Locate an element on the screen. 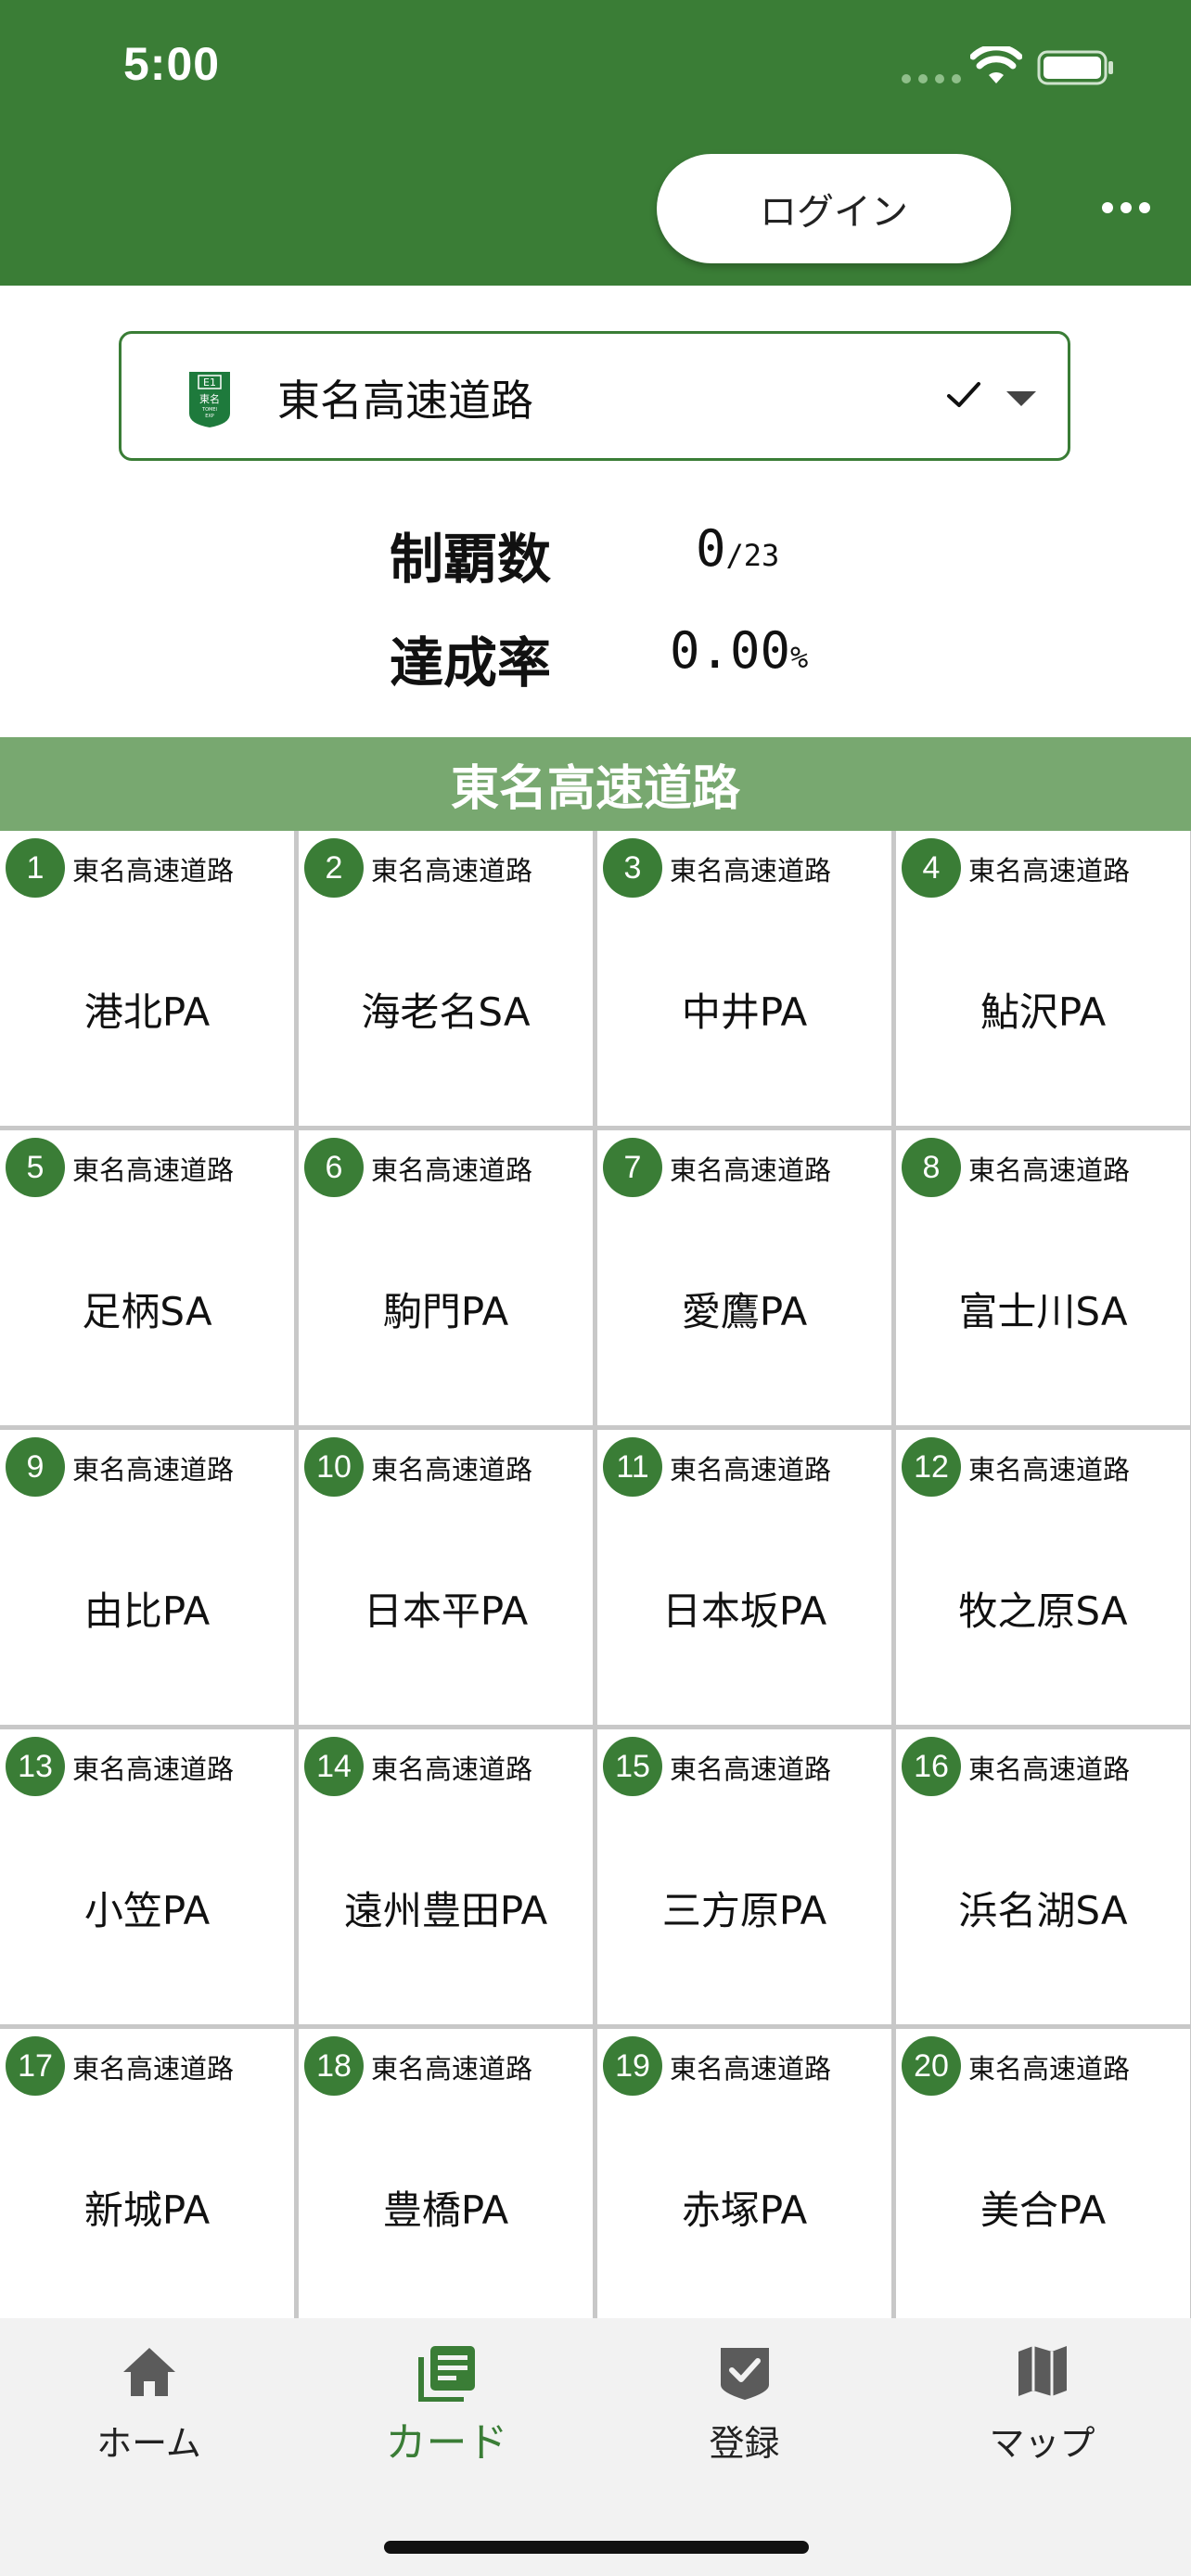  conquered-count-label: 制覇数 is located at coordinates (471, 559).